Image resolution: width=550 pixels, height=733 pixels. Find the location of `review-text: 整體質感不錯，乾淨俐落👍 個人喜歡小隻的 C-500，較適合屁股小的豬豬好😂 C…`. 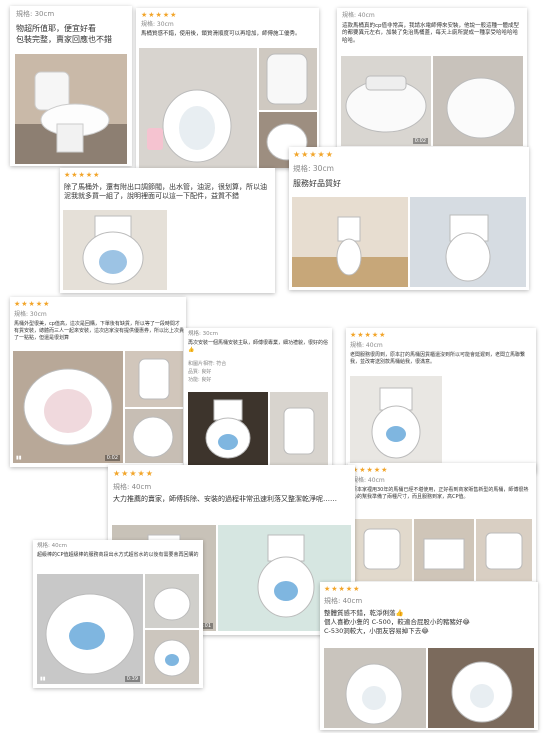

review-text: 整體質感不錯，乾淨俐落👍 個人喜歡小隻的 C-500，較適合屁股小的豬豬好😂 C… is located at coordinates (397, 622).